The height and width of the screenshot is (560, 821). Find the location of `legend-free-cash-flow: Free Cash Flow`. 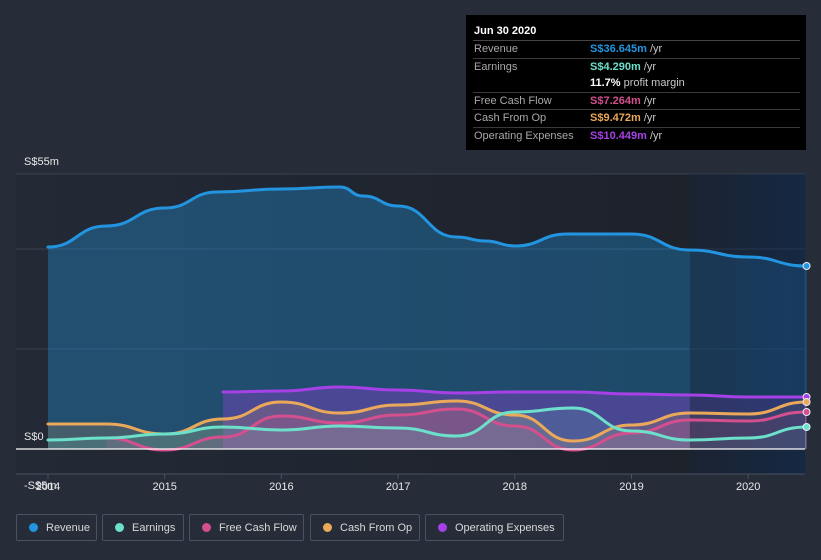

legend-free-cash-flow: Free Cash Flow is located at coordinates (246, 527).